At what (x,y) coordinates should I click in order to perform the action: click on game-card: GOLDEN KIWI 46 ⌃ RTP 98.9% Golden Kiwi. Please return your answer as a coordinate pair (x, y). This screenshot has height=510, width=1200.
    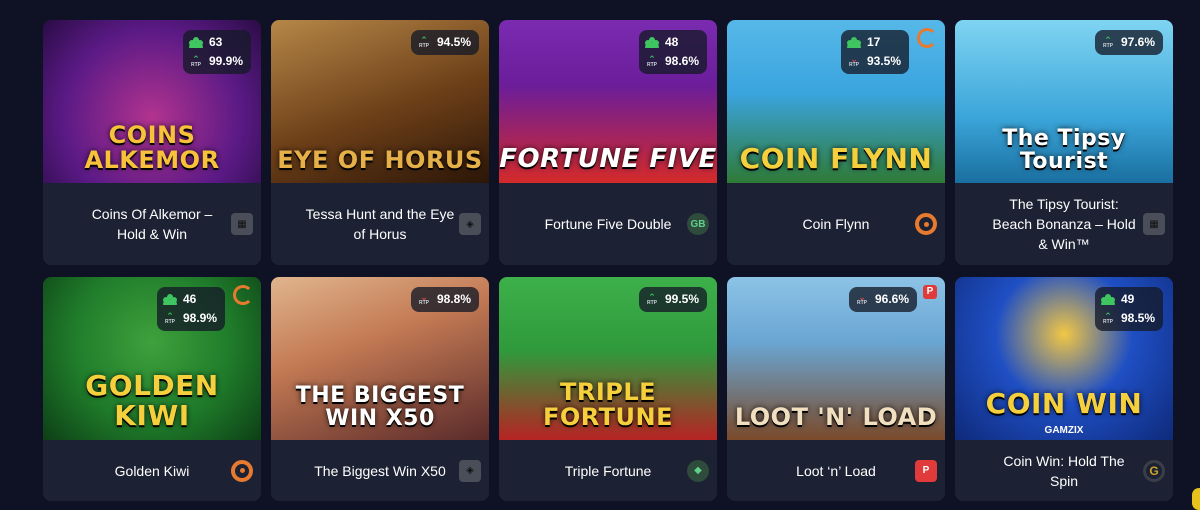
    Looking at the image, I should click on (152, 389).